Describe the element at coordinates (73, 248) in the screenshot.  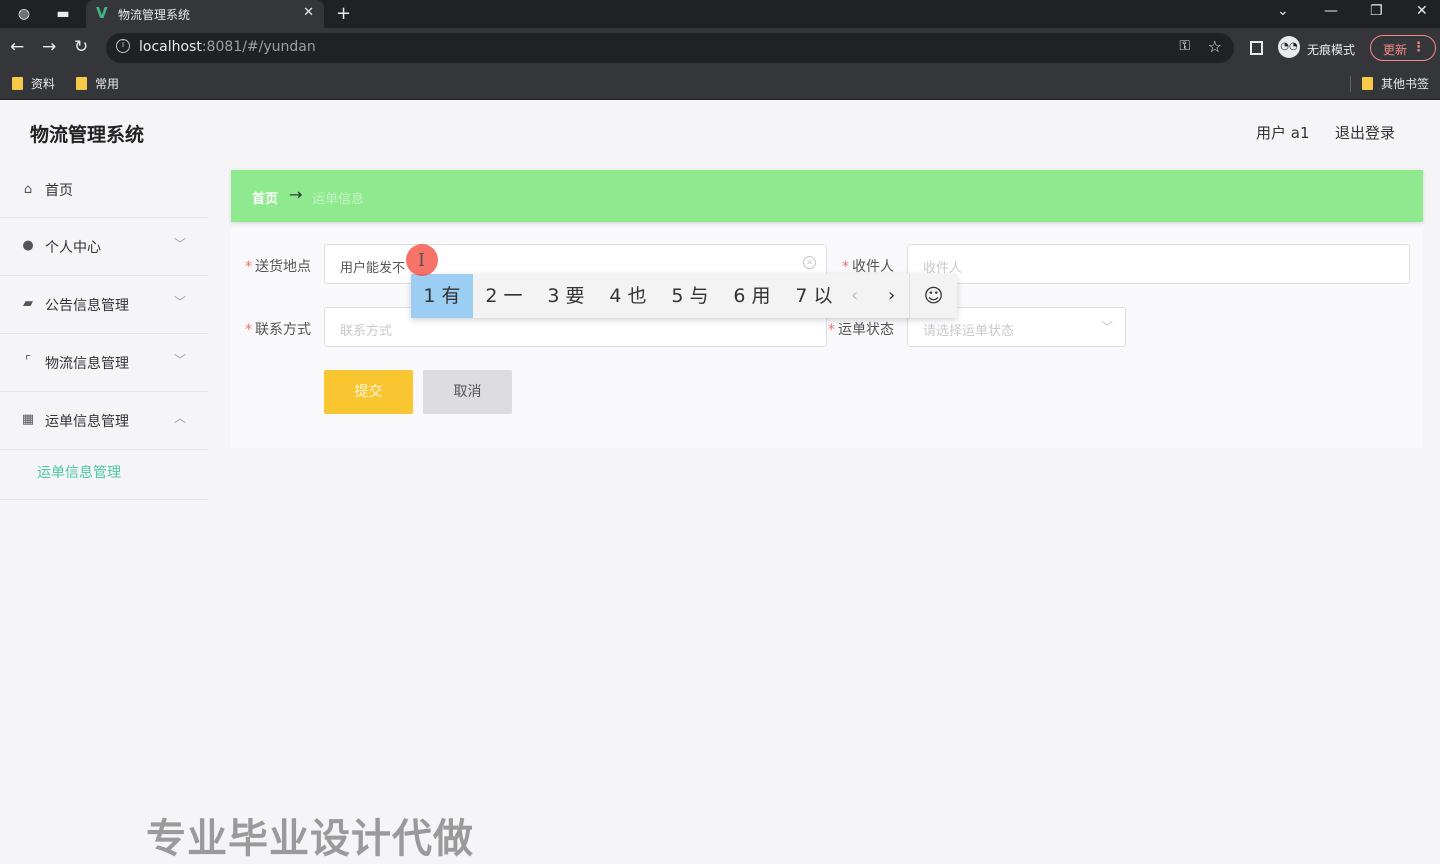
I see `sidebar-item-label: 个人中心` at that location.